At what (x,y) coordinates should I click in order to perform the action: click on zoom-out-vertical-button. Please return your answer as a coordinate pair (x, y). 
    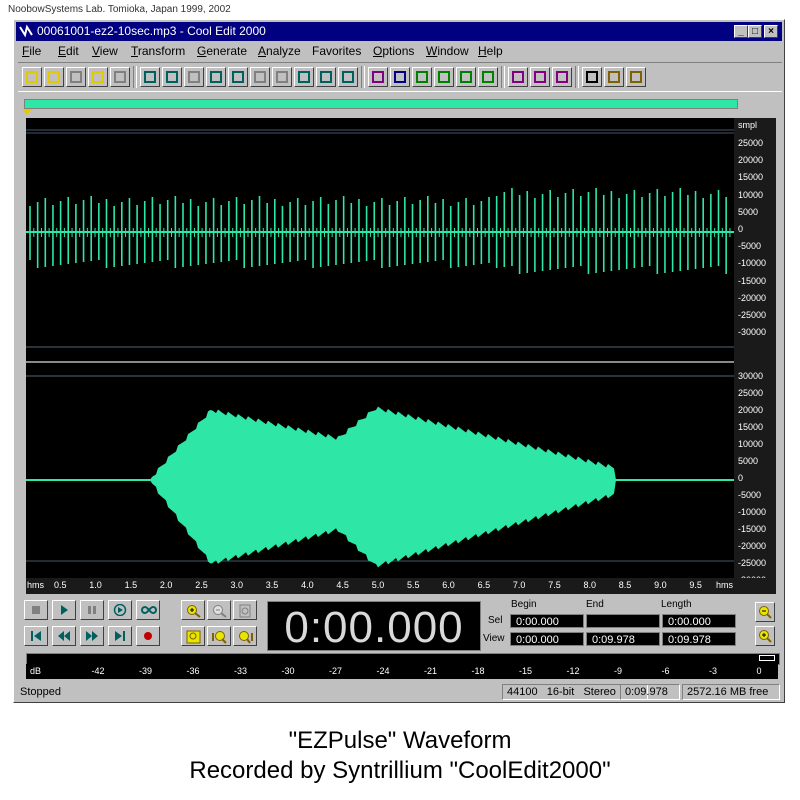
    Looking at the image, I should click on (765, 636).